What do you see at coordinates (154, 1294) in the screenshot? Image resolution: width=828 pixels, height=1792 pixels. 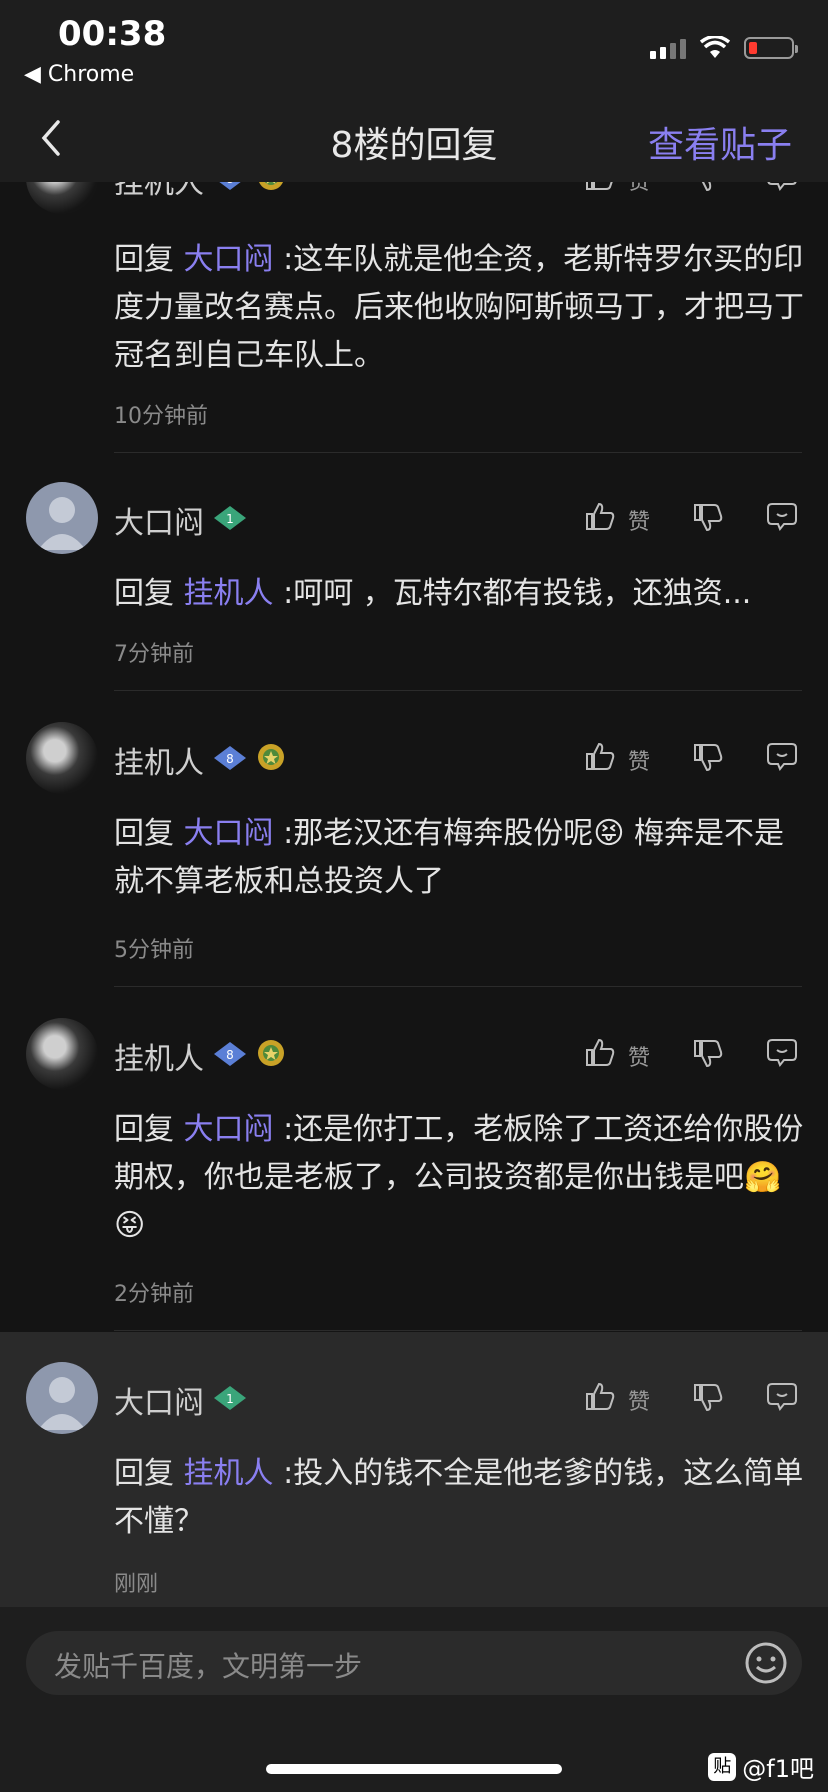 I see `comment-time: 2分钟前` at bounding box center [154, 1294].